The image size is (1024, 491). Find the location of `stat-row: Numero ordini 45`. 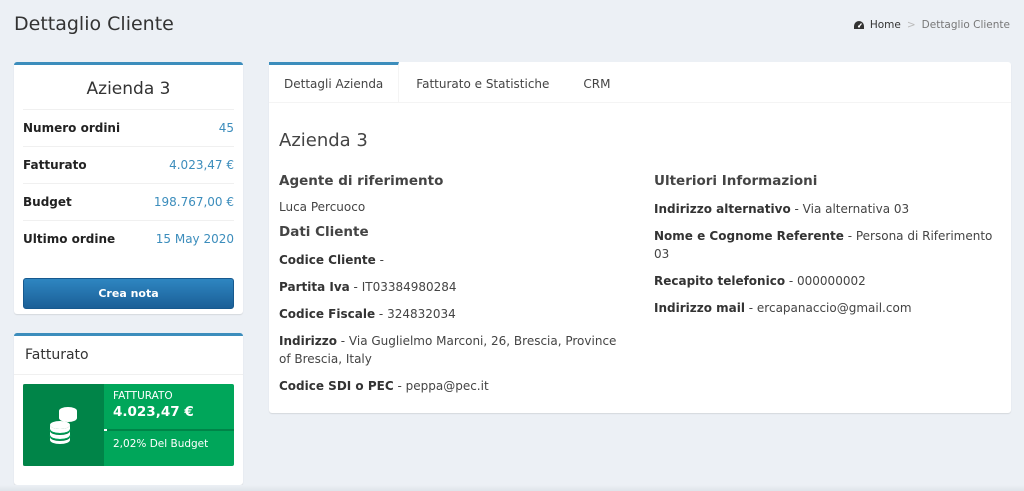

stat-row: Numero ordini 45 is located at coordinates (128, 127).